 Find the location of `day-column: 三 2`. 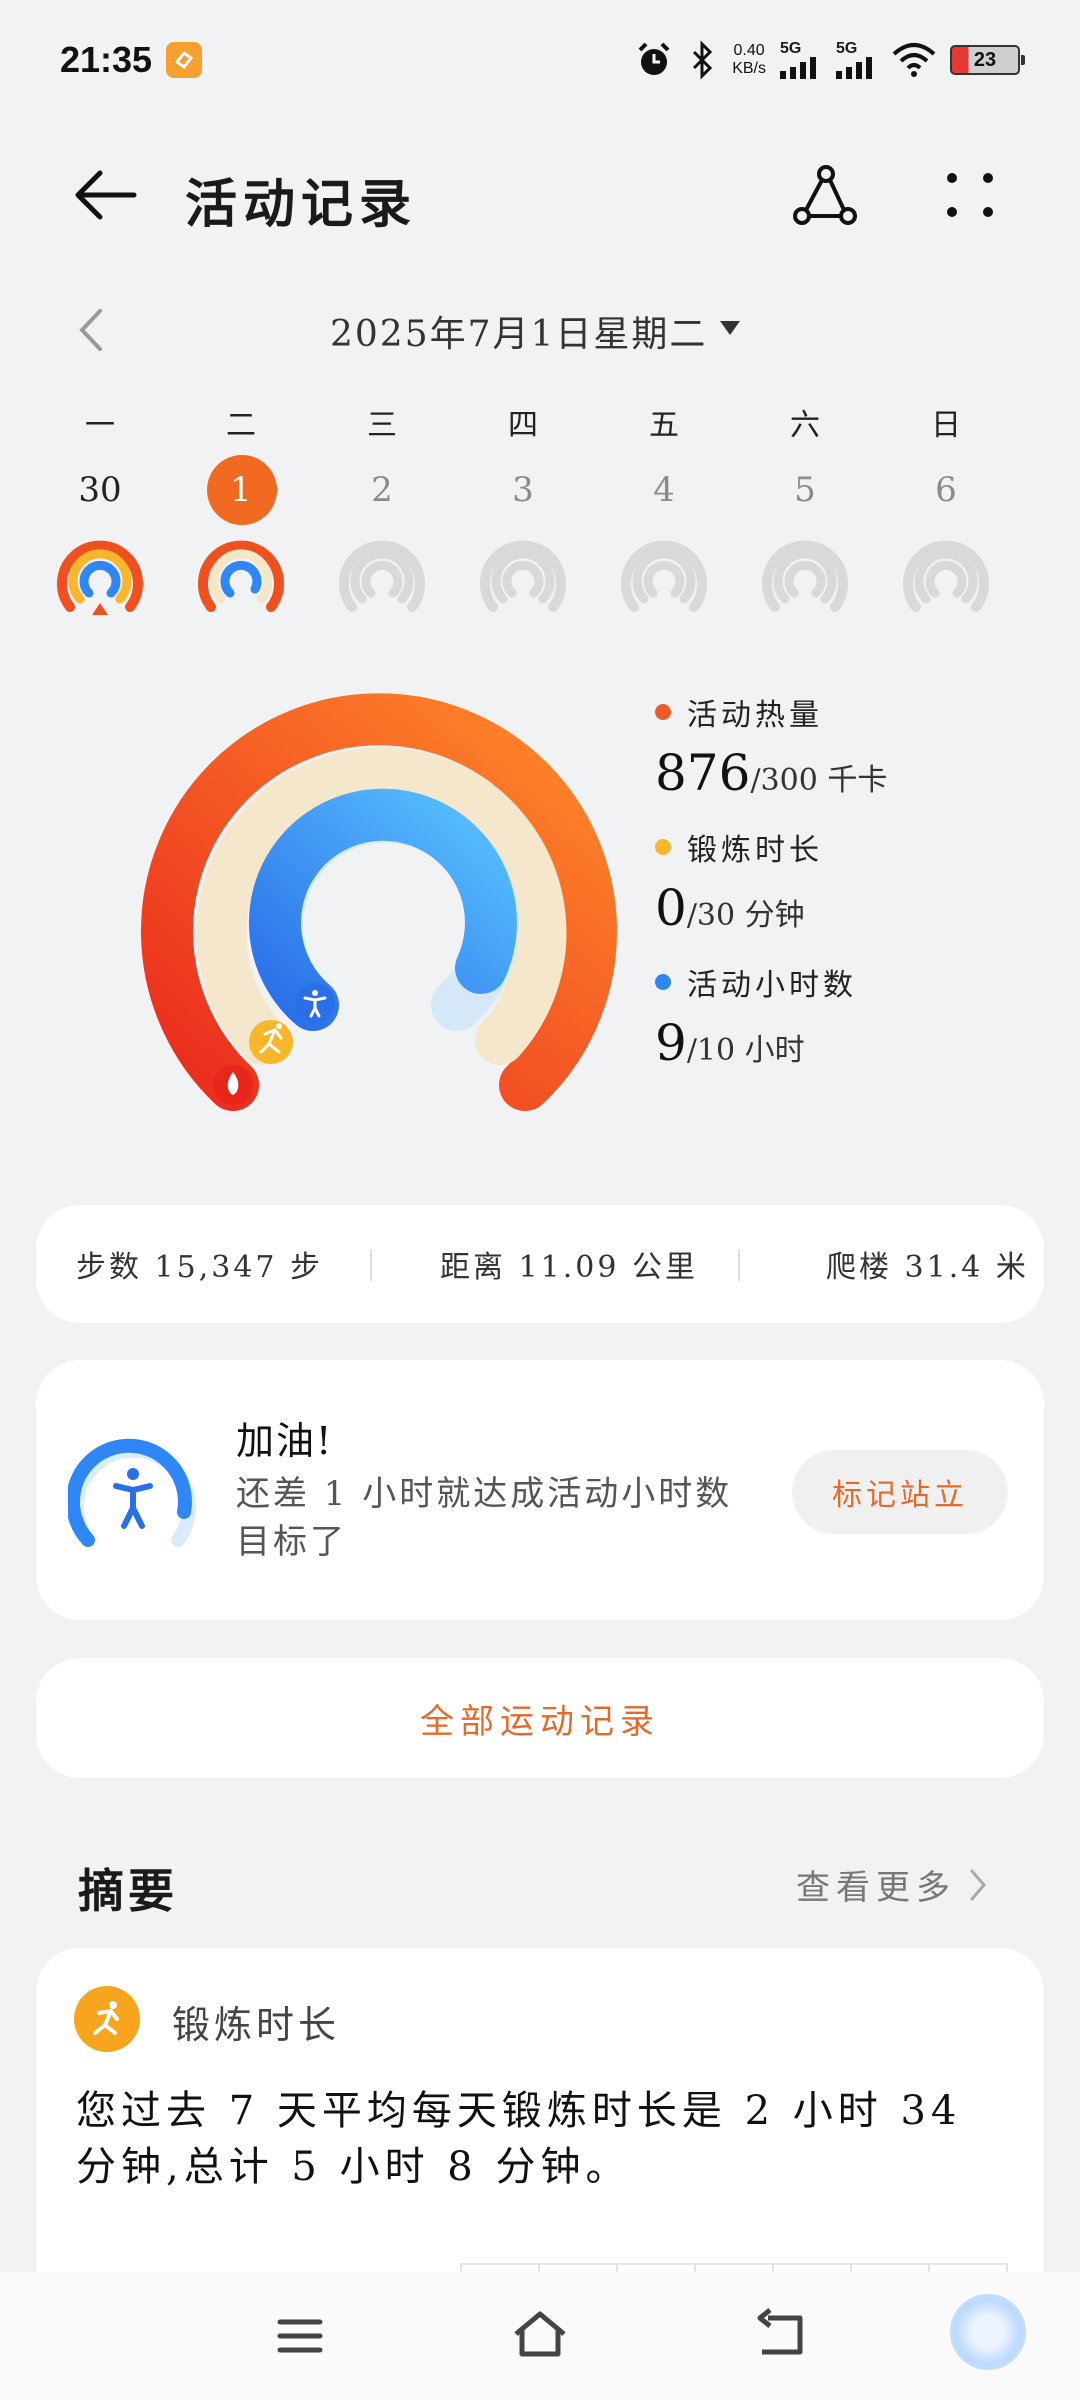

day-column: 三 2 is located at coordinates (382, 506).